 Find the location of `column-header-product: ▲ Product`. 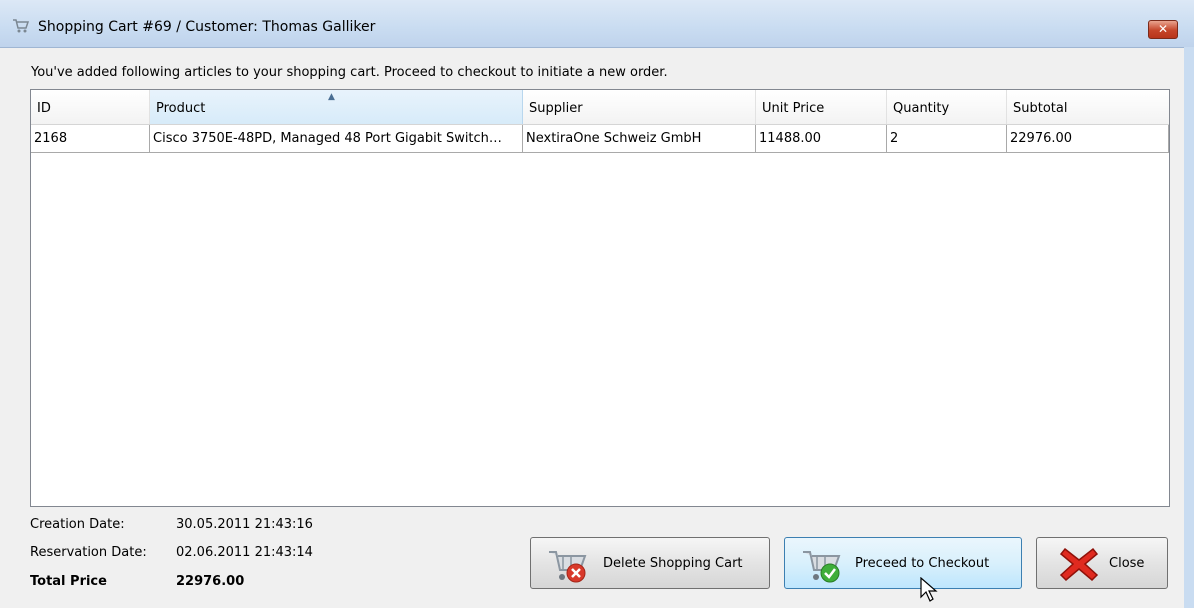

column-header-product: ▲ Product is located at coordinates (336, 107).